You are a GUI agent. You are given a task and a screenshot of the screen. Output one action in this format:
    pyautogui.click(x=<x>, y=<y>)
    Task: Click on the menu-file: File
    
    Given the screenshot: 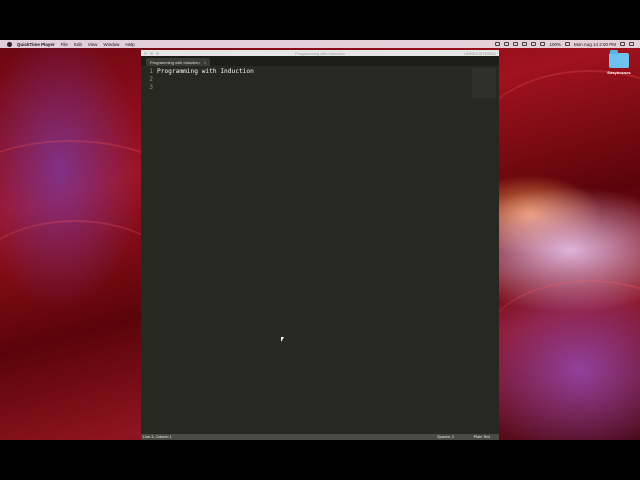 What is the action you would take?
    pyautogui.click(x=64, y=44)
    